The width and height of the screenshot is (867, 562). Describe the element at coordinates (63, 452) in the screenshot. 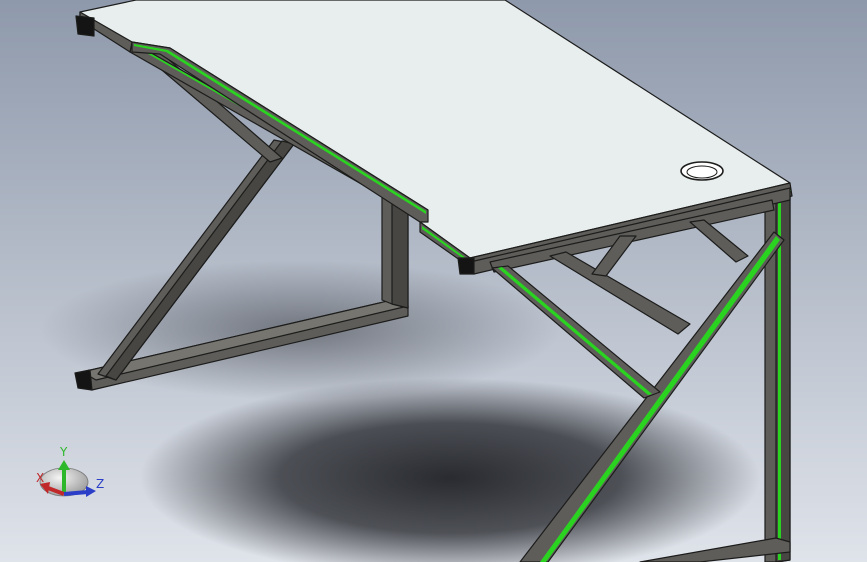

I see `triad-y-label: Y` at that location.